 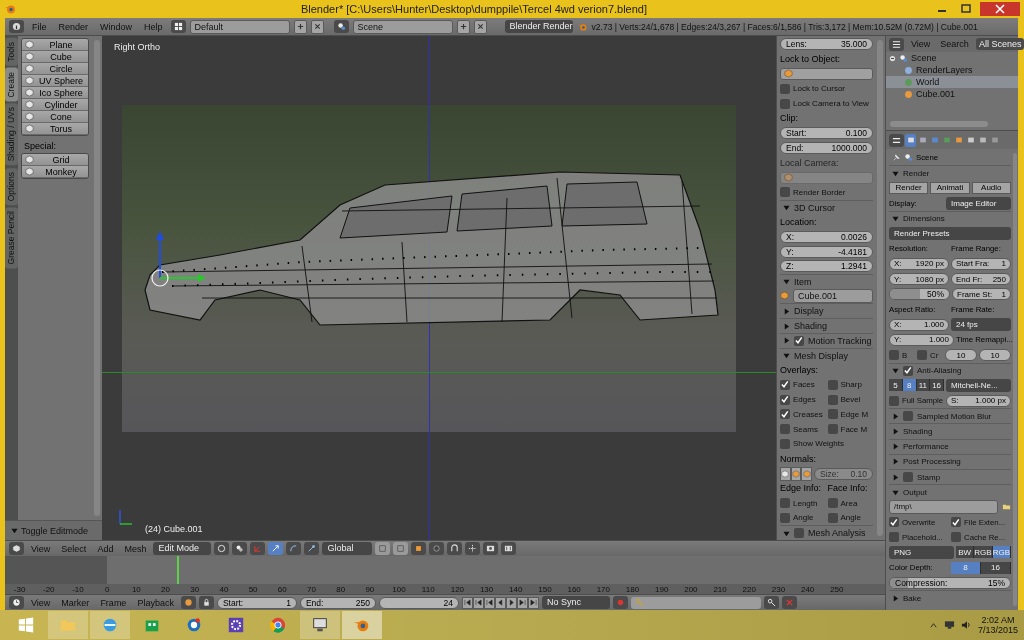 I want to click on mode-dropdown: Edit Mode, so click(x=182, y=548).